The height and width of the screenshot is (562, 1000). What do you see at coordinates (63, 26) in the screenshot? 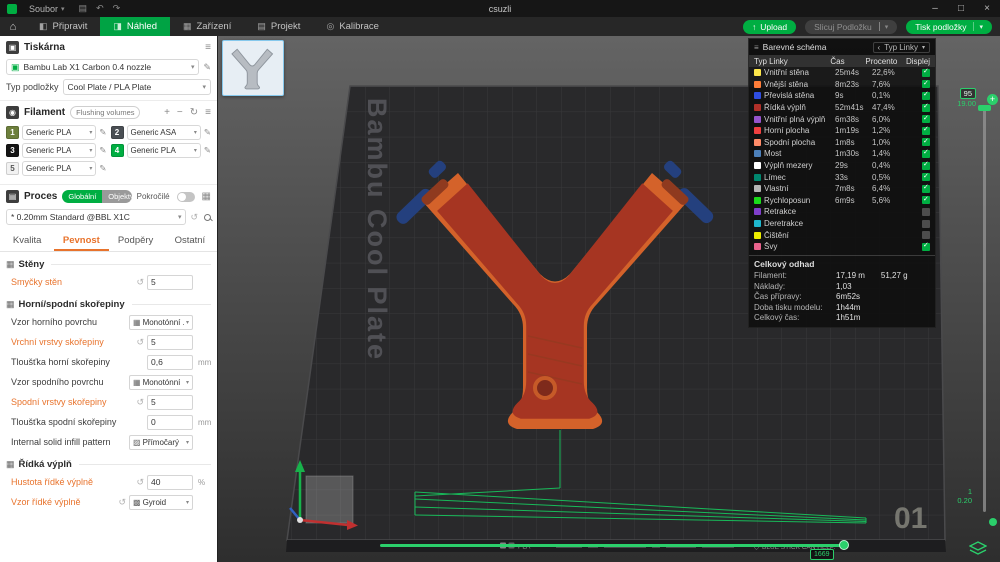
I see `main-tab: ◧ Připravit` at bounding box center [63, 26].